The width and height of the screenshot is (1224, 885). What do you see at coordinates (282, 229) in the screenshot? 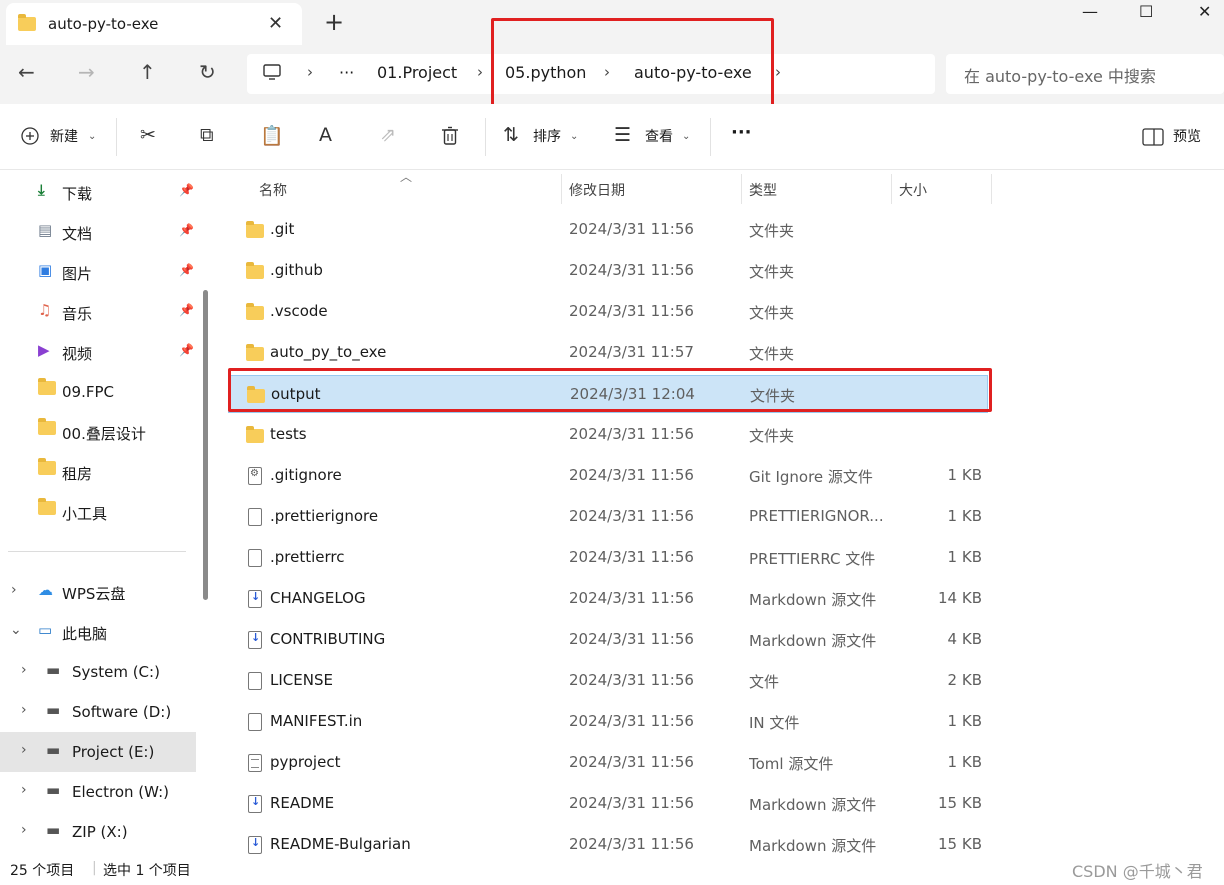
I see `file-name: .git` at bounding box center [282, 229].